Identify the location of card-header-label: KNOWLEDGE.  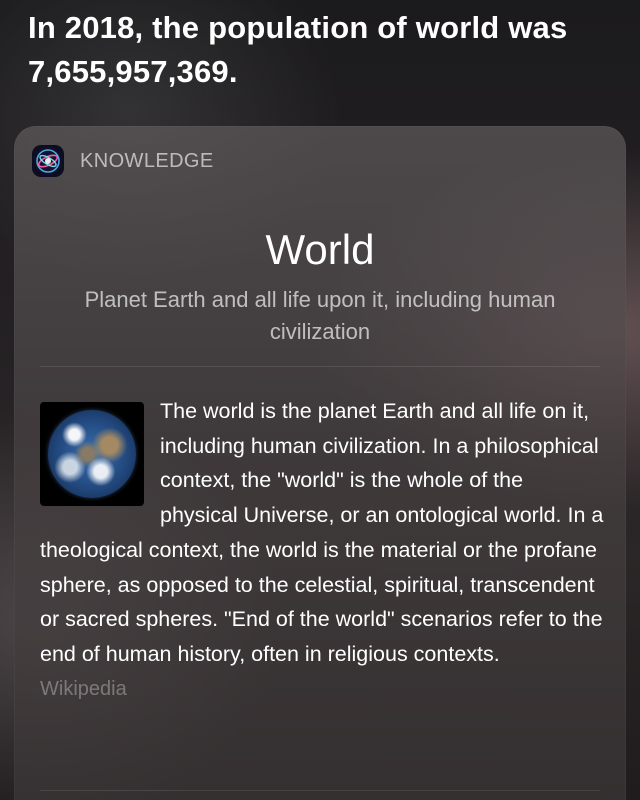
(147, 160).